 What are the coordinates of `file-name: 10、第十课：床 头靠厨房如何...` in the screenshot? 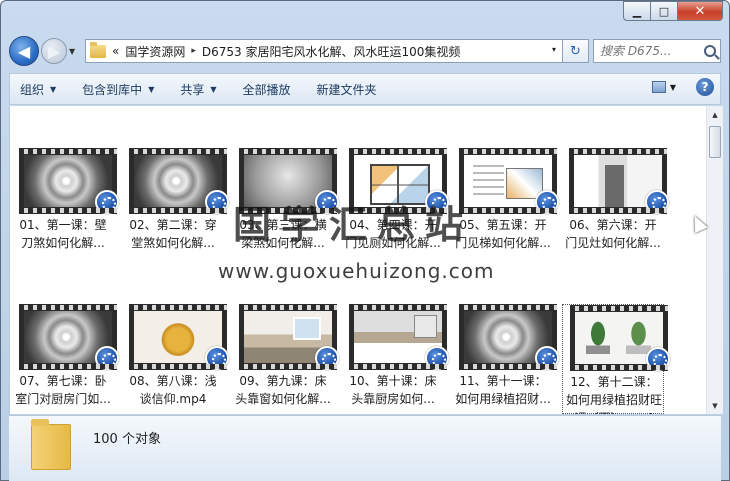 It's located at (393, 390).